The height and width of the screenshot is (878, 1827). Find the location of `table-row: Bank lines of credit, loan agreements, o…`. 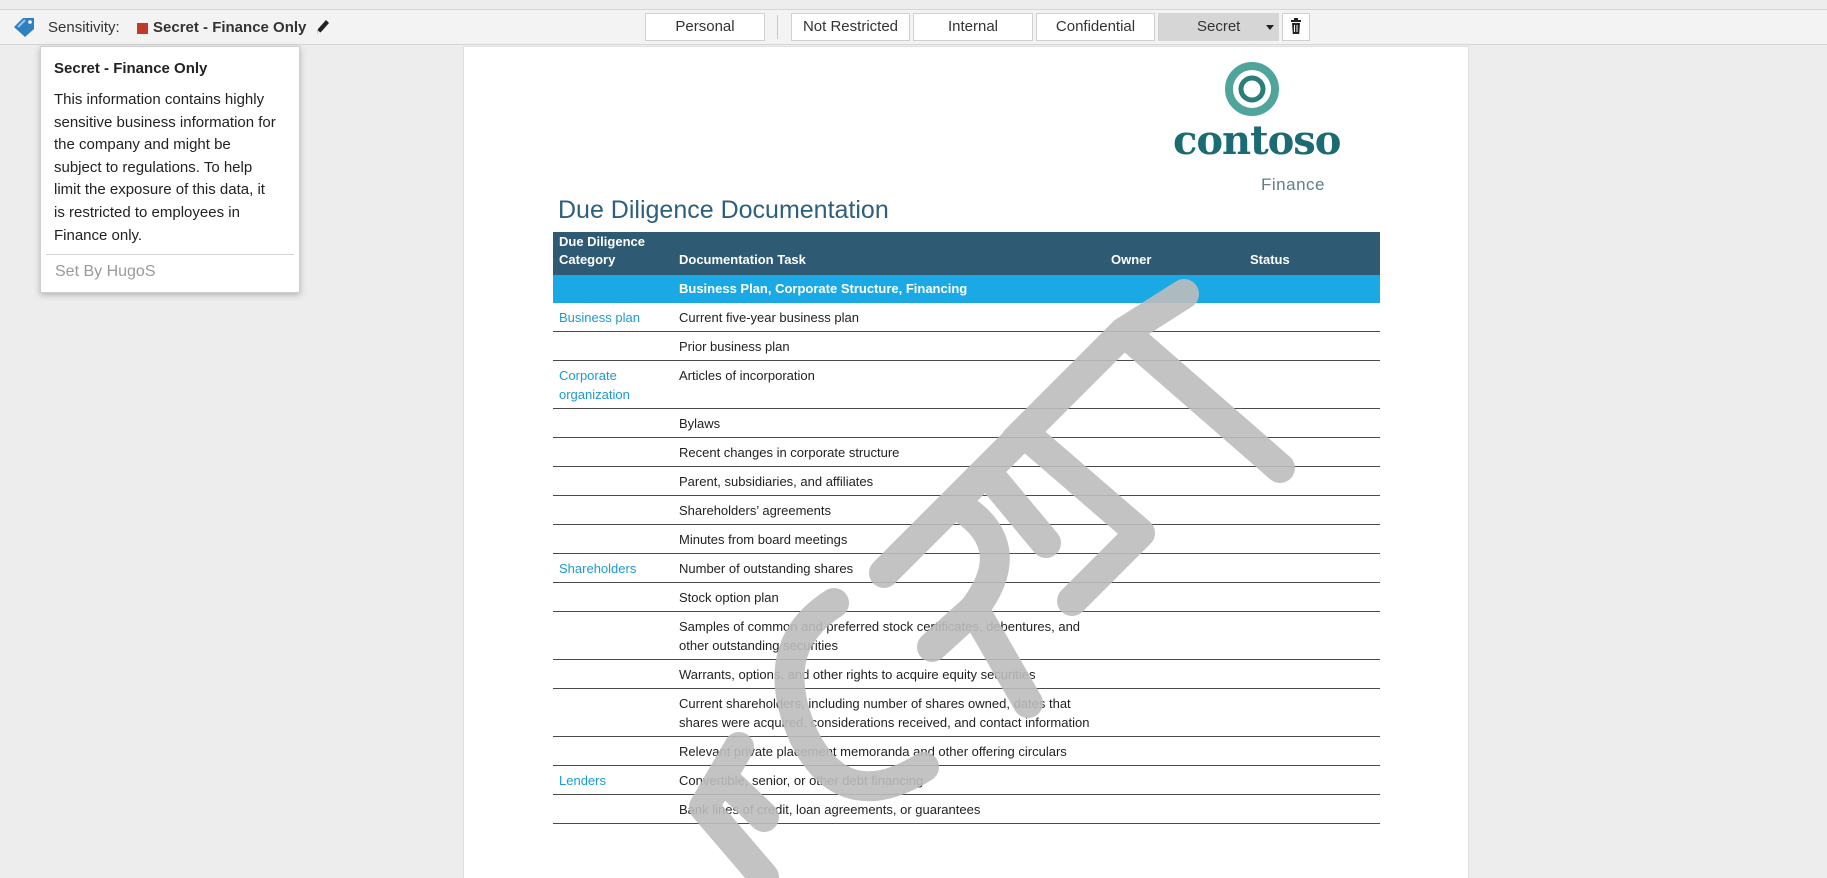

table-row: Bank lines of credit, loan agreements, o… is located at coordinates (966, 809).